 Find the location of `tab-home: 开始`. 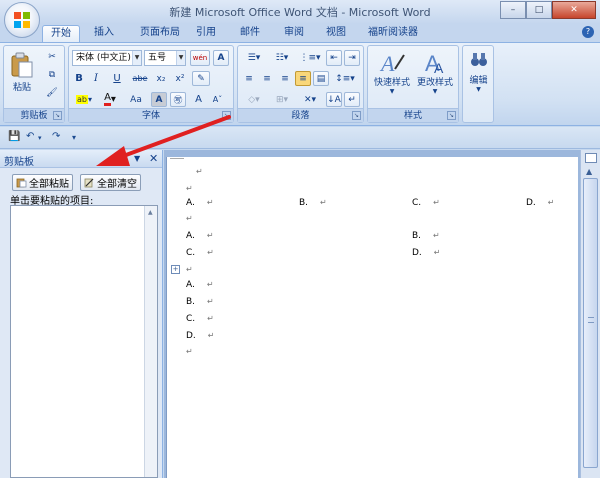

tab-home: 开始 is located at coordinates (61, 33).